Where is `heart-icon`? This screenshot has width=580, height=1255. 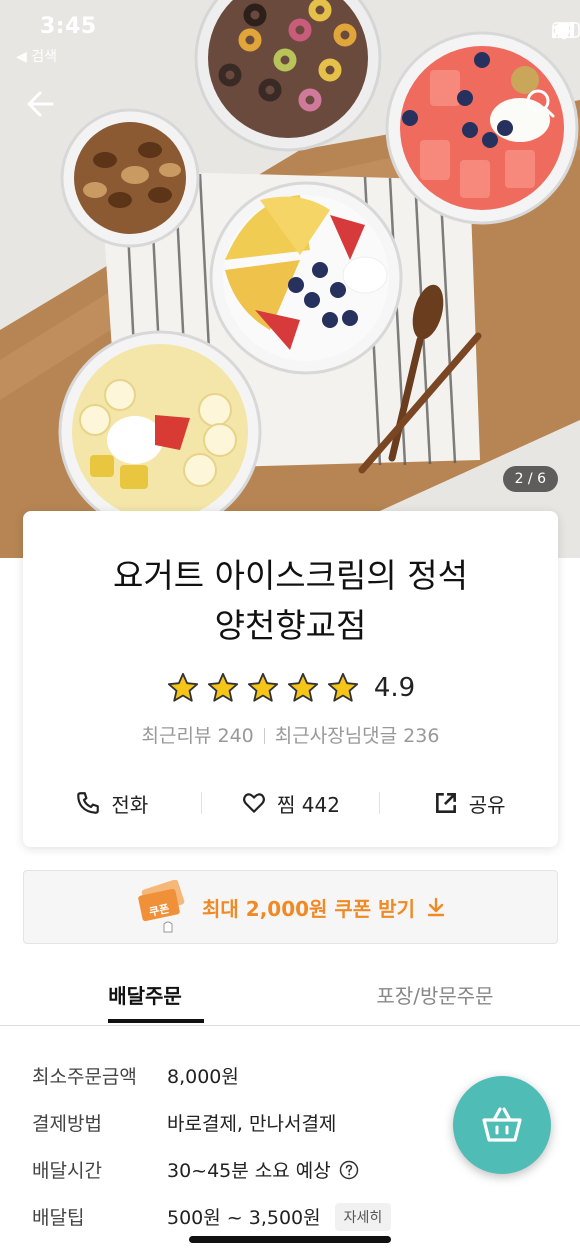
heart-icon is located at coordinates (254, 803).